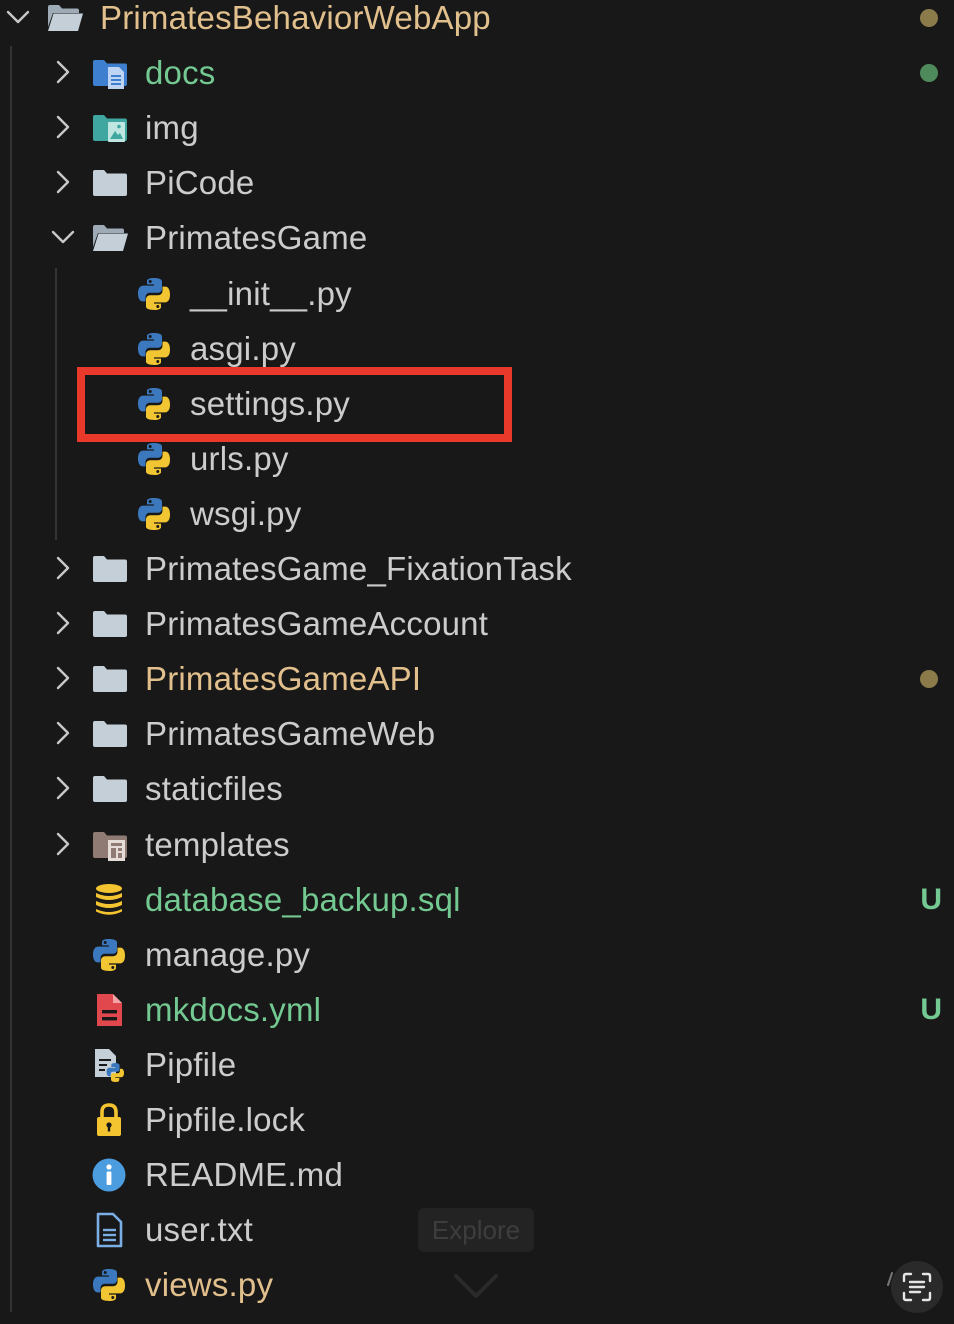 The image size is (954, 1324). What do you see at coordinates (214, 789) in the screenshot?
I see `item-label: staticfiles` at bounding box center [214, 789].